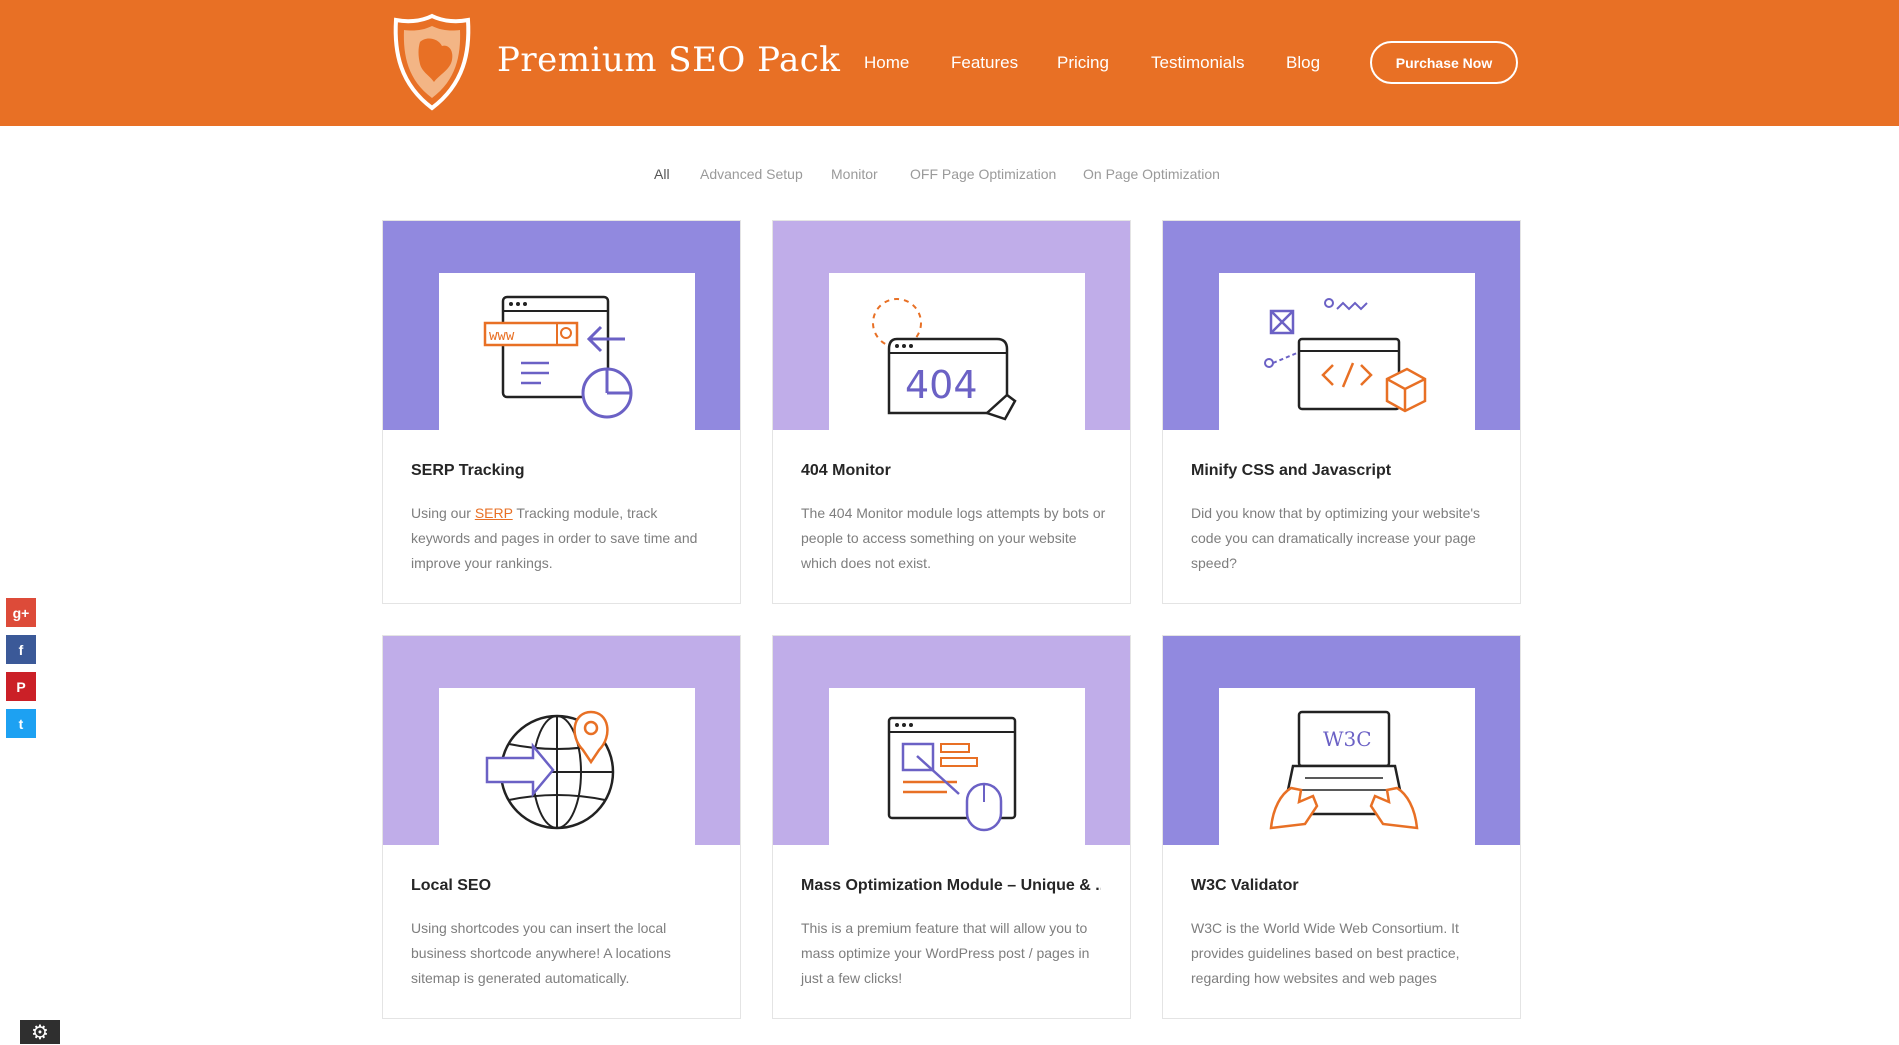 This screenshot has width=1899, height=1045. I want to click on filter-all: All, so click(662, 174).